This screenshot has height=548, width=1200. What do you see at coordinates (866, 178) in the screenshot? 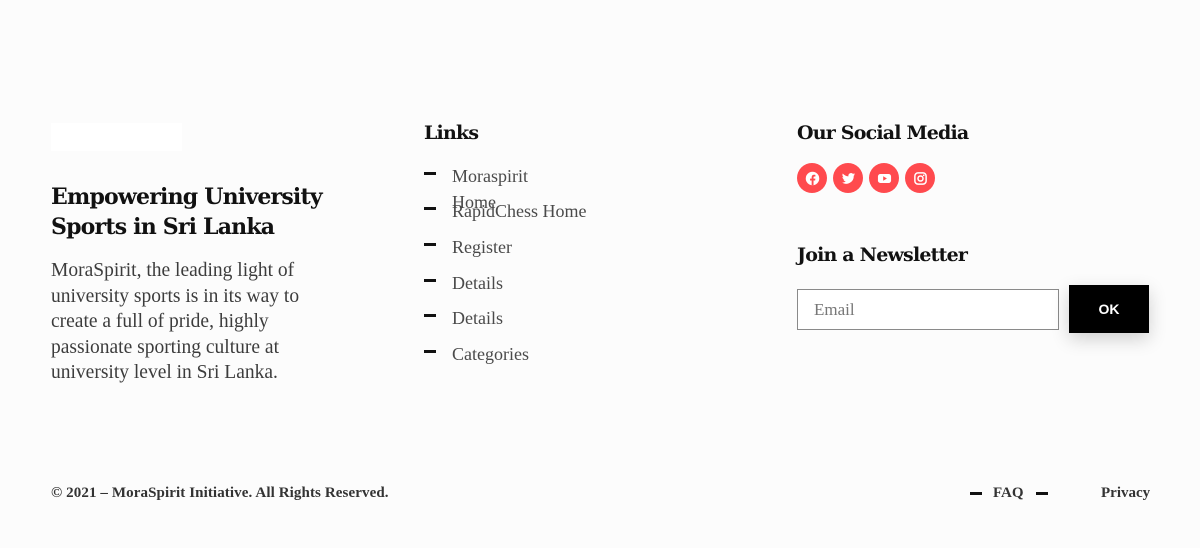
I see `social-icons-row` at bounding box center [866, 178].